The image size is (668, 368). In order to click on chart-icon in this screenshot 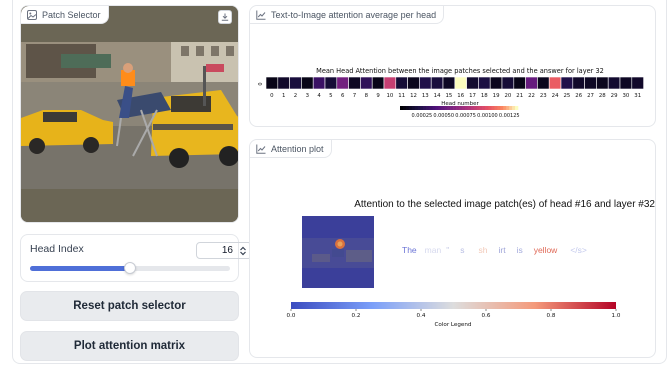, I will do `click(261, 149)`.